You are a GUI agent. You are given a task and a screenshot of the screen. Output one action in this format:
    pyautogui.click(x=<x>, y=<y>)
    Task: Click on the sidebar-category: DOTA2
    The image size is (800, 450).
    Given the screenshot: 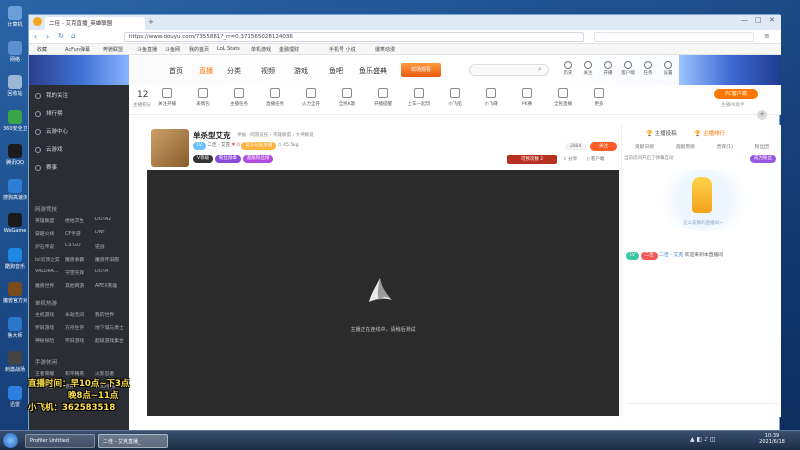 What is the action you would take?
    pyautogui.click(x=110, y=220)
    